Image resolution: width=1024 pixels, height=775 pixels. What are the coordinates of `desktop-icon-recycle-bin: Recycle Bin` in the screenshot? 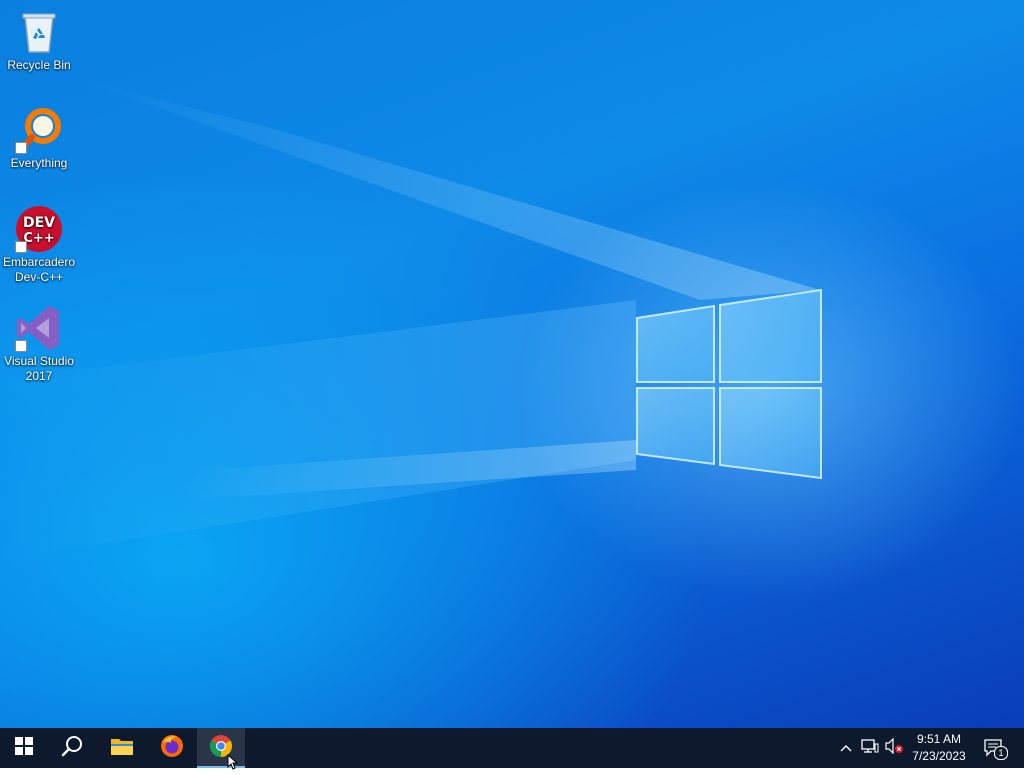 It's located at (39, 40).